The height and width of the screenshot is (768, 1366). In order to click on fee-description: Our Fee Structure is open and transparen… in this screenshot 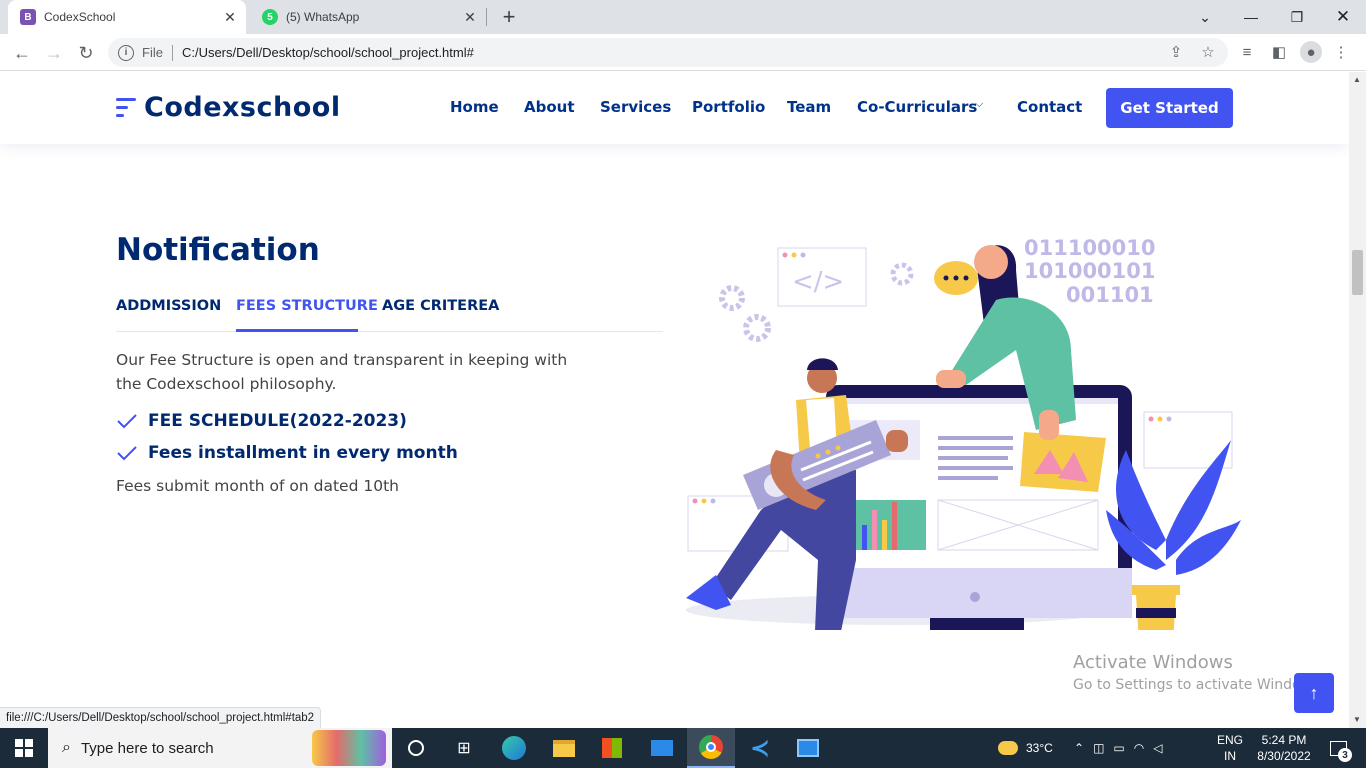, I will do `click(342, 372)`.